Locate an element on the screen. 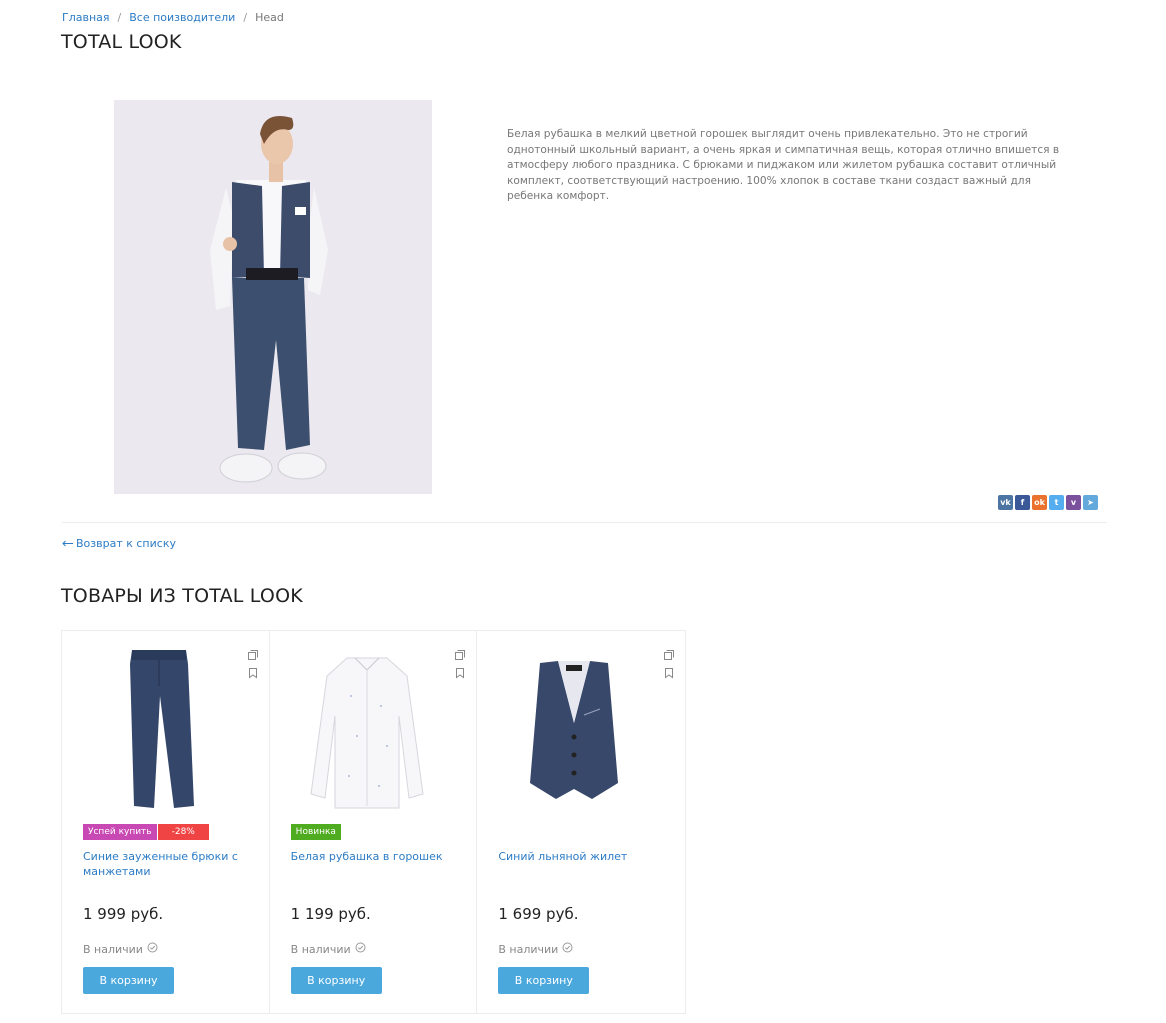 This screenshot has width=1166, height=1023. product-name-link: Синий льняной жилет is located at coordinates (578, 856).